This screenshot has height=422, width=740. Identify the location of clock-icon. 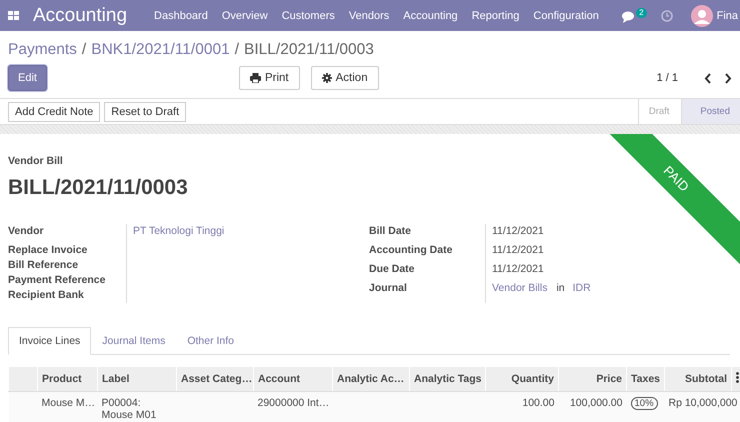
(666, 16).